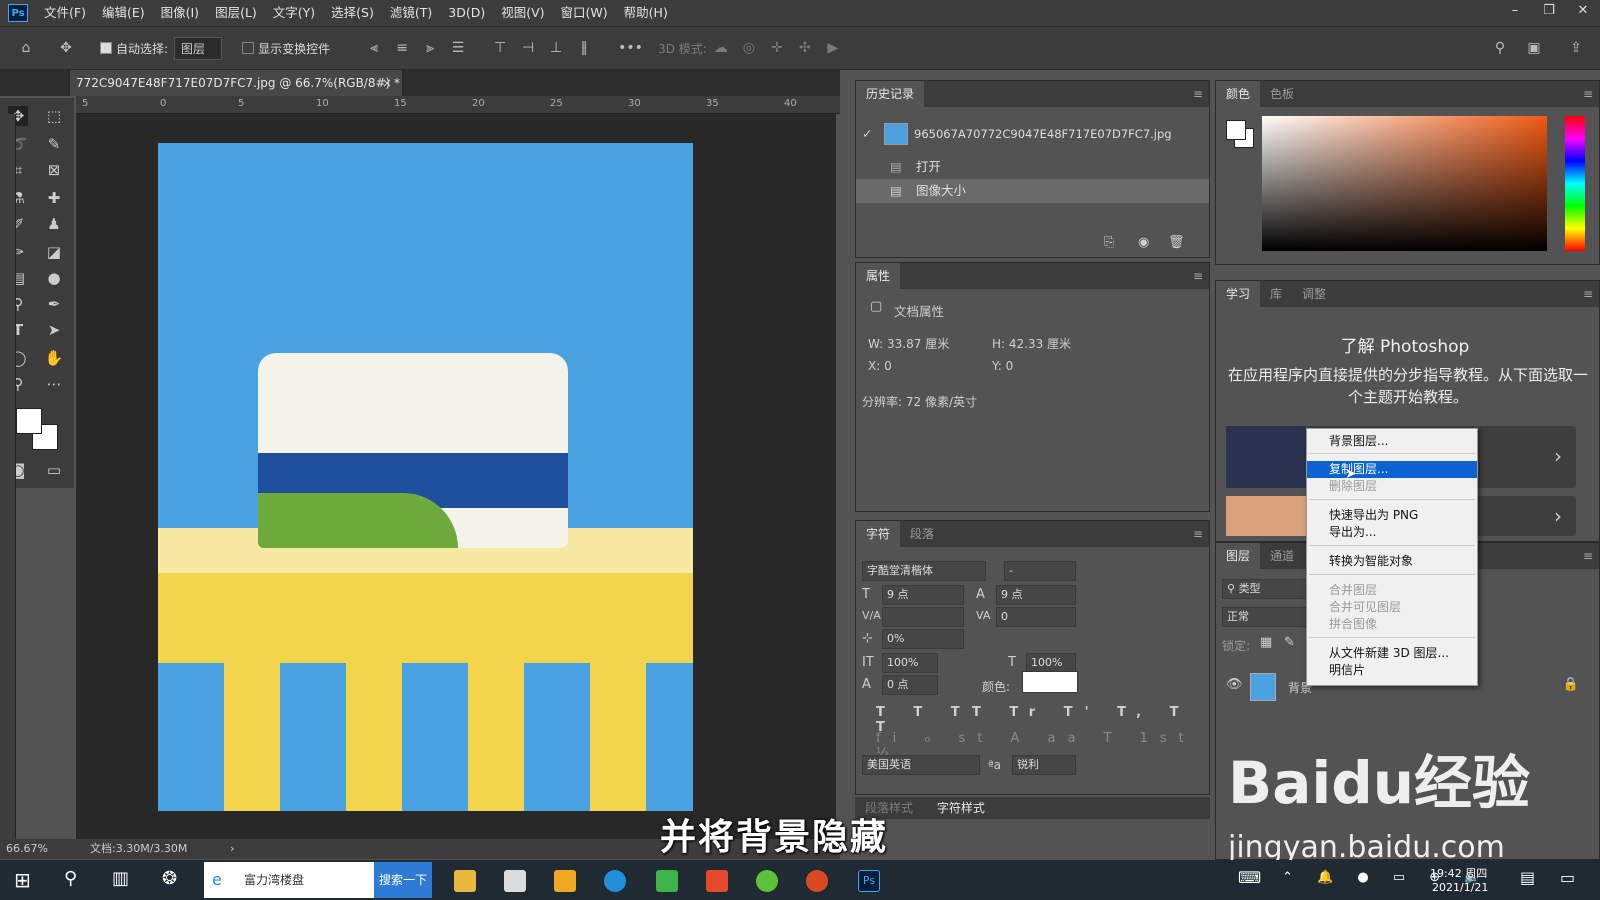  Describe the element at coordinates (236, 13) in the screenshot. I see `menu-layer: 图层(L)` at that location.